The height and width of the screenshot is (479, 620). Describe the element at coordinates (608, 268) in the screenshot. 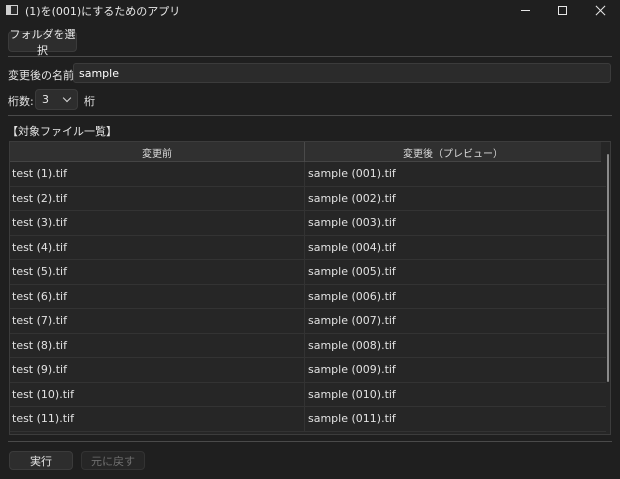

I see `vertical-scrollbar` at that location.